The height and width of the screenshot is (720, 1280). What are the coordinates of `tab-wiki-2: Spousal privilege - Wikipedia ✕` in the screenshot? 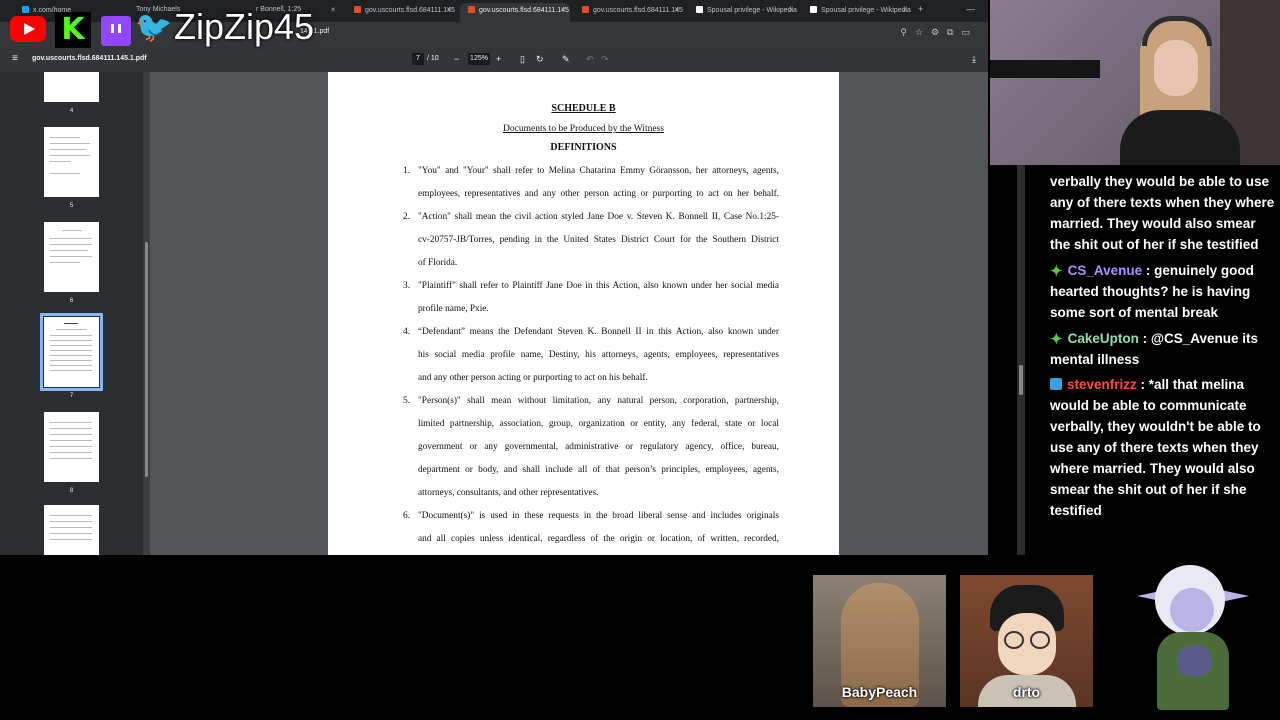 It's located at (857, 12).